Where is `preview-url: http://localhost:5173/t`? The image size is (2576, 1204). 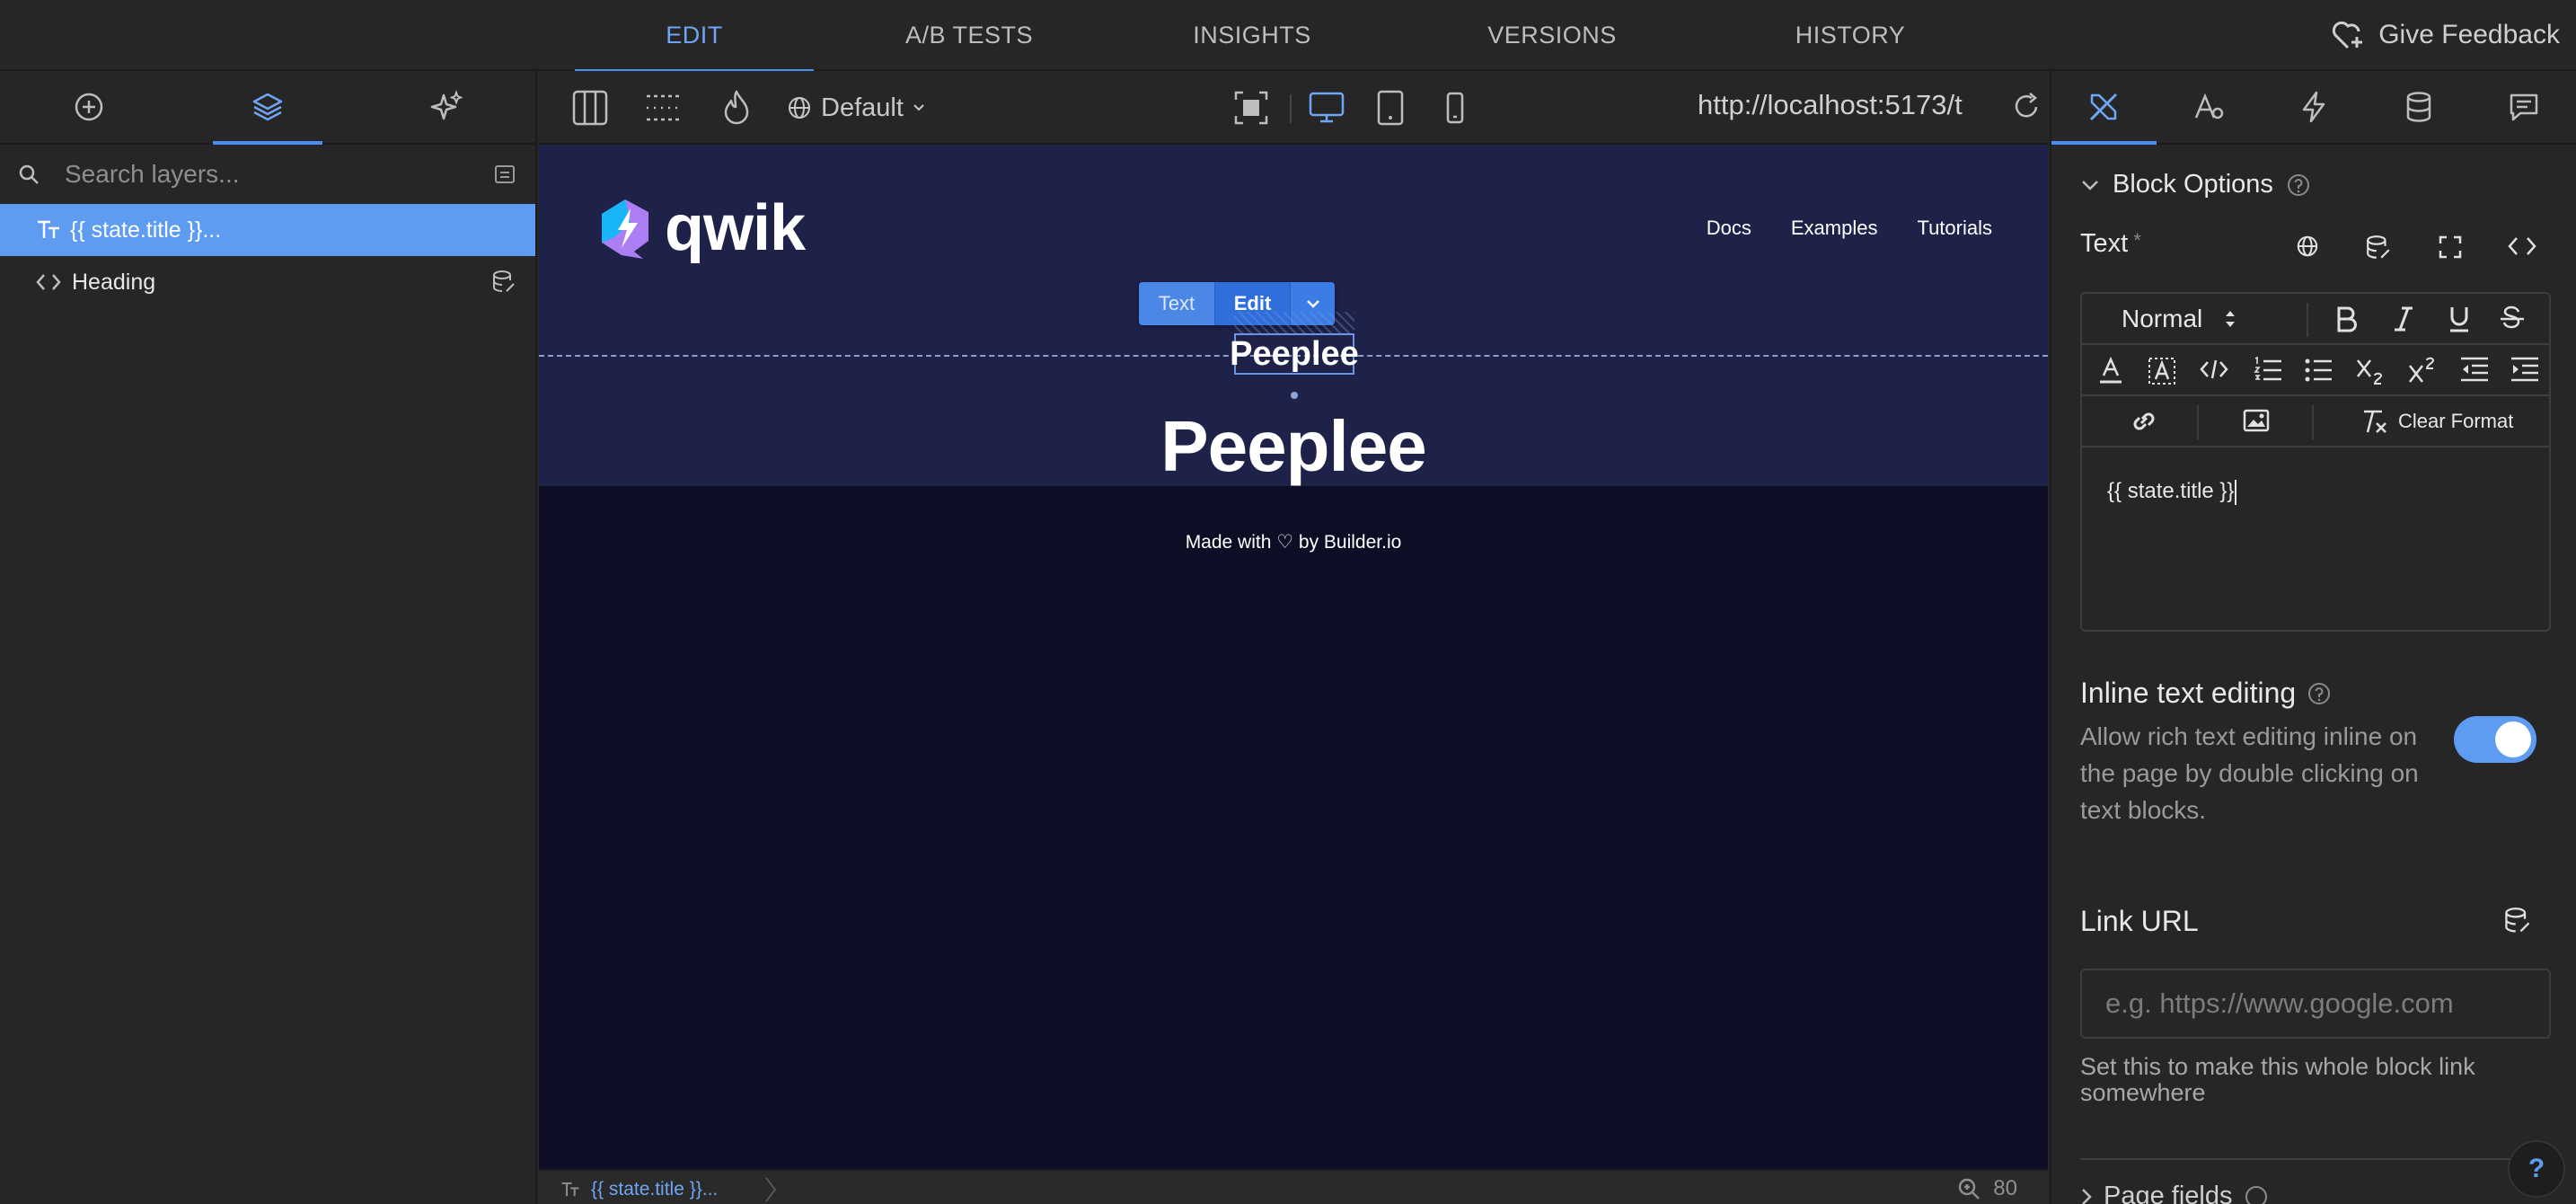 preview-url: http://localhost:5173/t is located at coordinates (1850, 105).